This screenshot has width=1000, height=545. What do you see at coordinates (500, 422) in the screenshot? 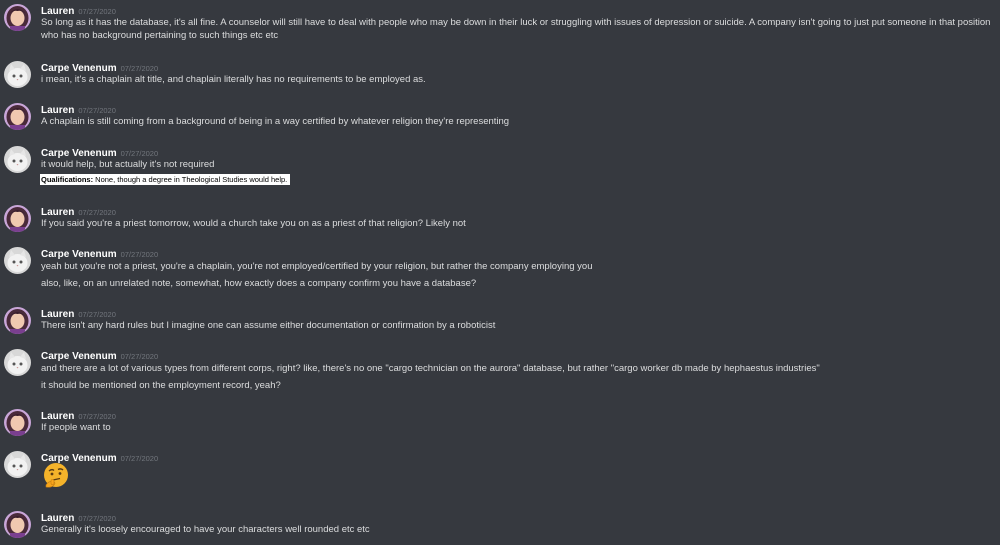
I see `message: Lauren 07/27/2020 If people want to` at bounding box center [500, 422].